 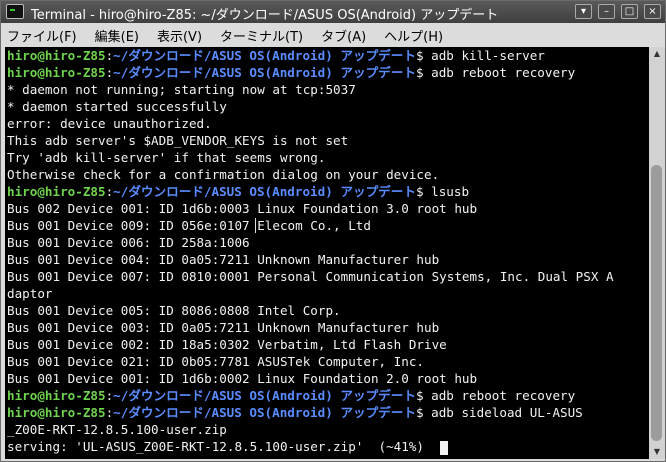 What do you see at coordinates (117, 106) in the screenshot?
I see `output-text: * daemon started successfully` at bounding box center [117, 106].